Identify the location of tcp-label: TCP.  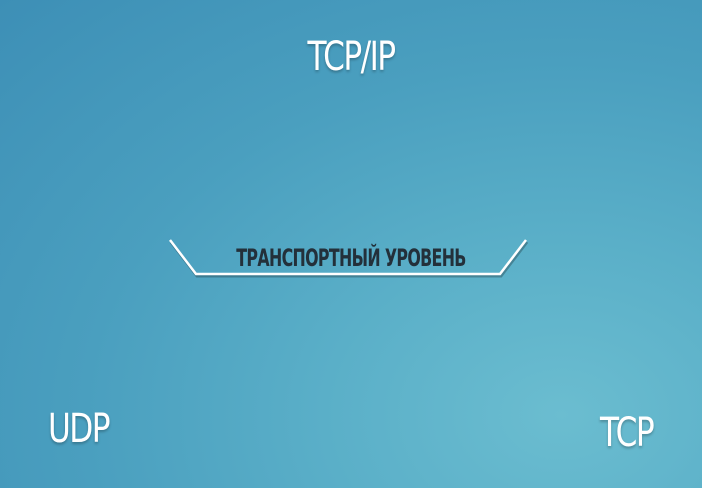
(627, 433).